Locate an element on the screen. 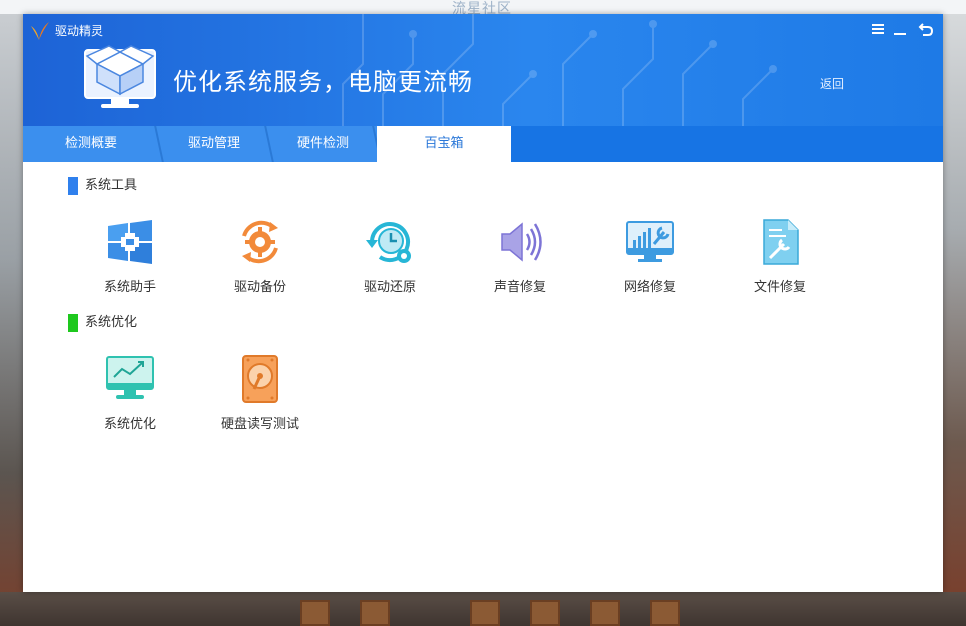  tab-driver-management: 驱动管理 is located at coordinates (214, 144).